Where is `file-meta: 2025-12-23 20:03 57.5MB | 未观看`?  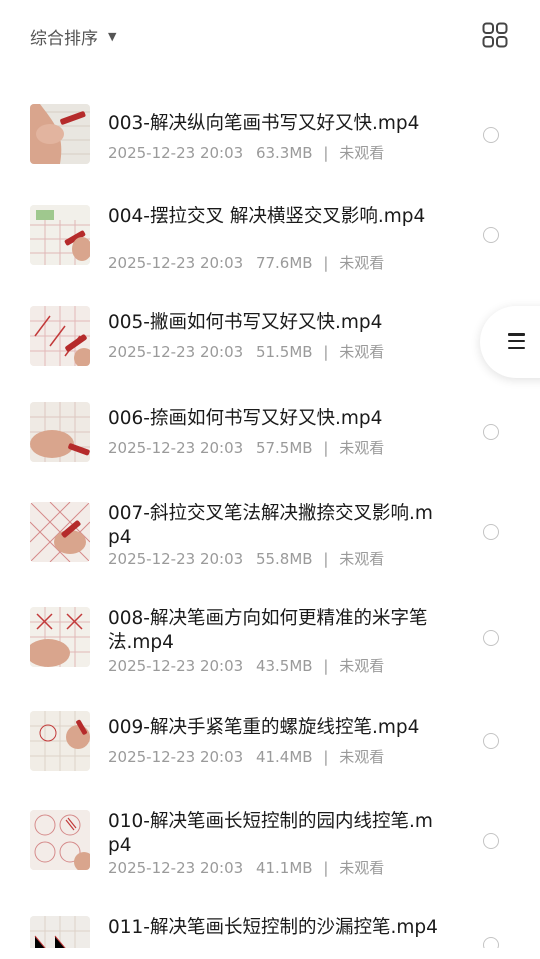 file-meta: 2025-12-23 20:03 57.5MB | 未观看 is located at coordinates (246, 447).